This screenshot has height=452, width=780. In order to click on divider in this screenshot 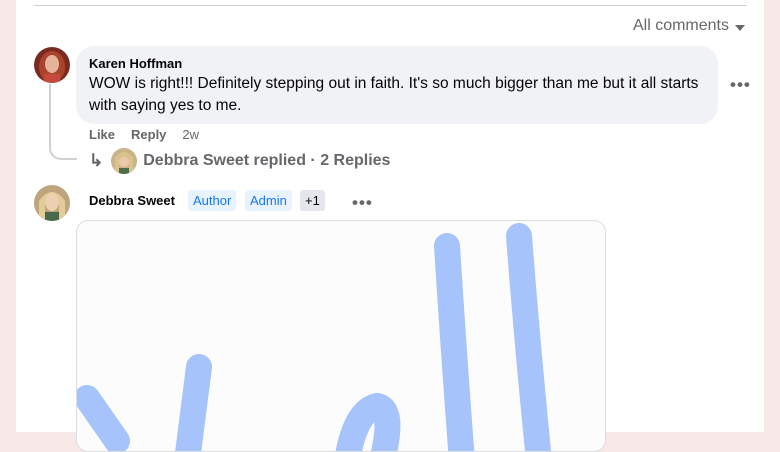, I will do `click(390, 5)`.